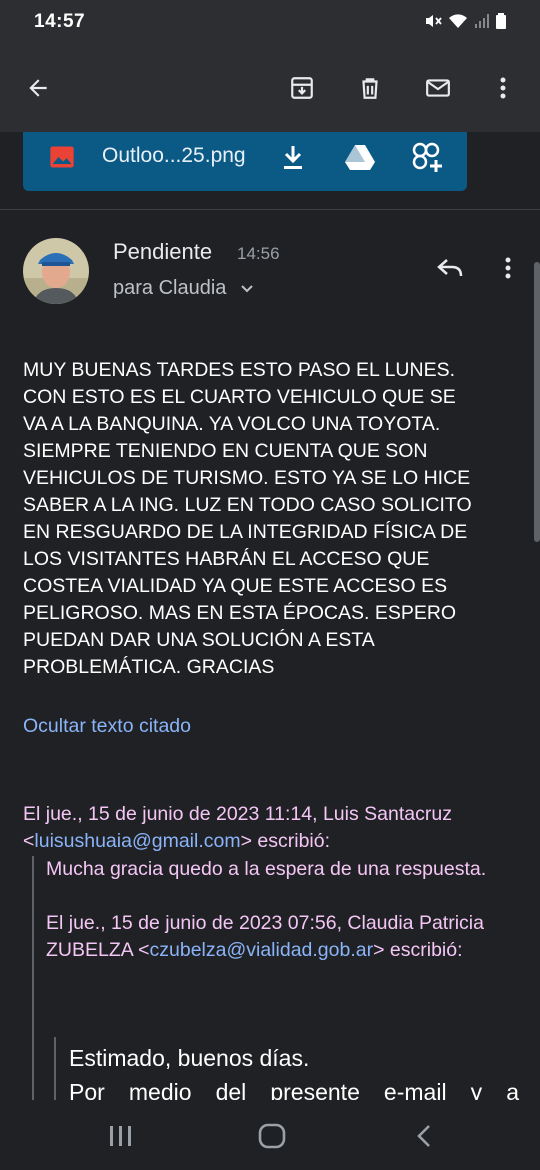 The image size is (540, 1170). I want to click on message-more-button, so click(508, 268).